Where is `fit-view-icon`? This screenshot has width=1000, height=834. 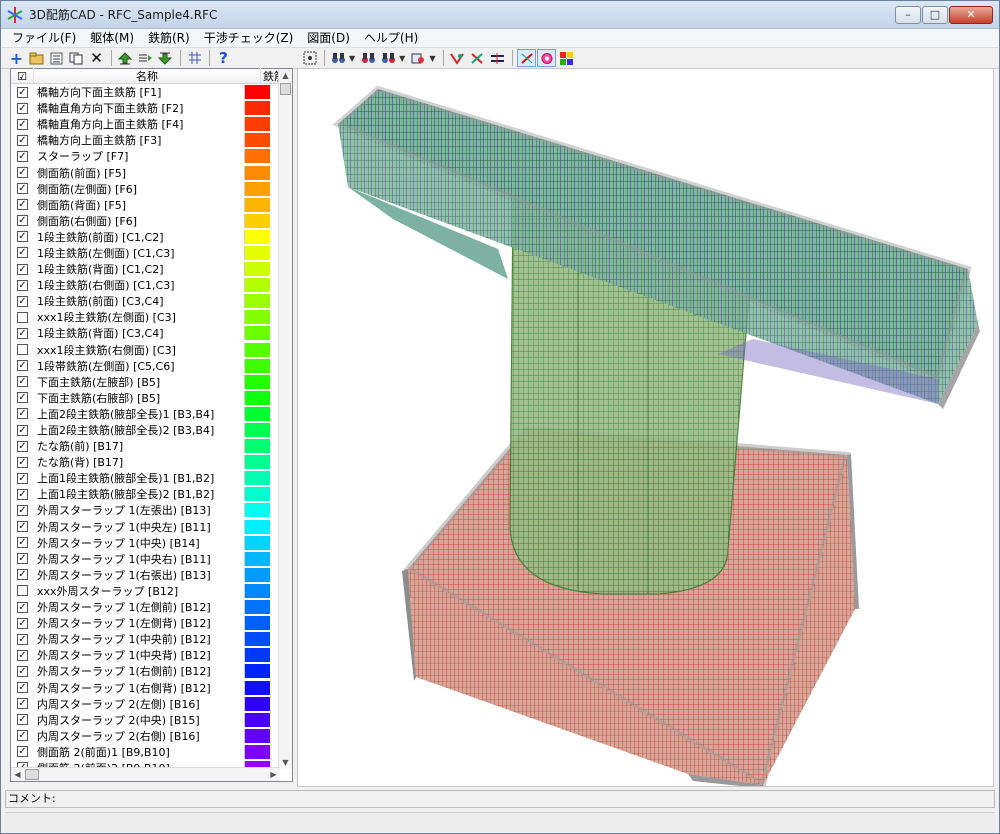
fit-view-icon is located at coordinates (309, 58).